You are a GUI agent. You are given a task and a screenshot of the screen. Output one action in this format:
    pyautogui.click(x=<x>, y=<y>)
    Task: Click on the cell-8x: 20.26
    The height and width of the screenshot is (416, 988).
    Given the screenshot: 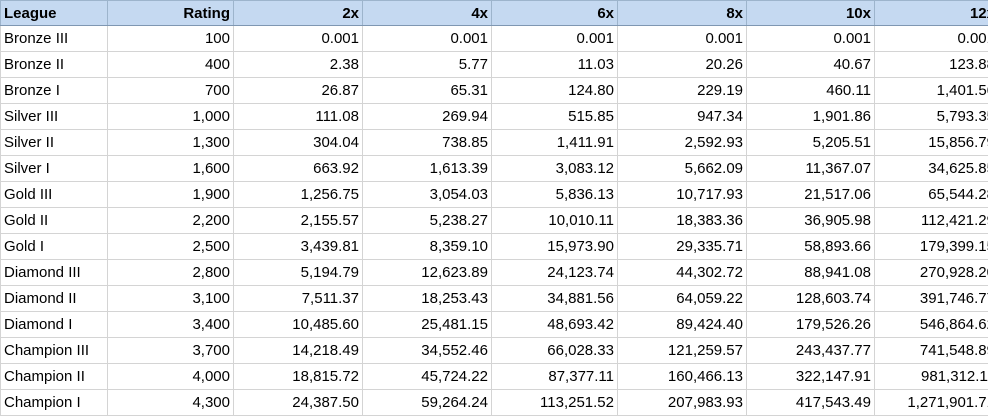 What is the action you would take?
    pyautogui.click(x=682, y=65)
    